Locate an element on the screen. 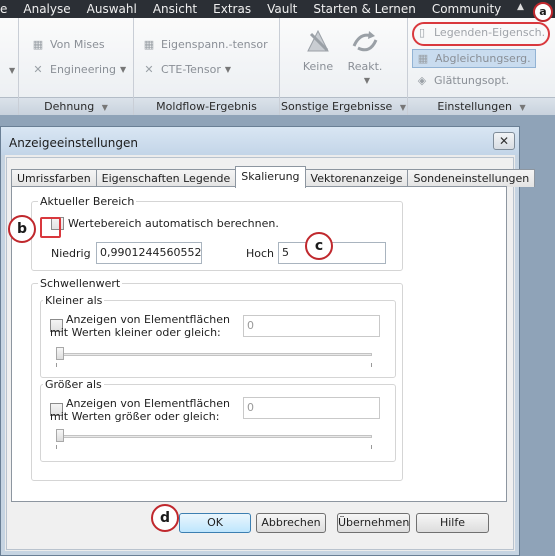 The image size is (555, 556). eigenspann-tensor-button: ▦ Eigenspann.-tensor is located at coordinates (205, 44).